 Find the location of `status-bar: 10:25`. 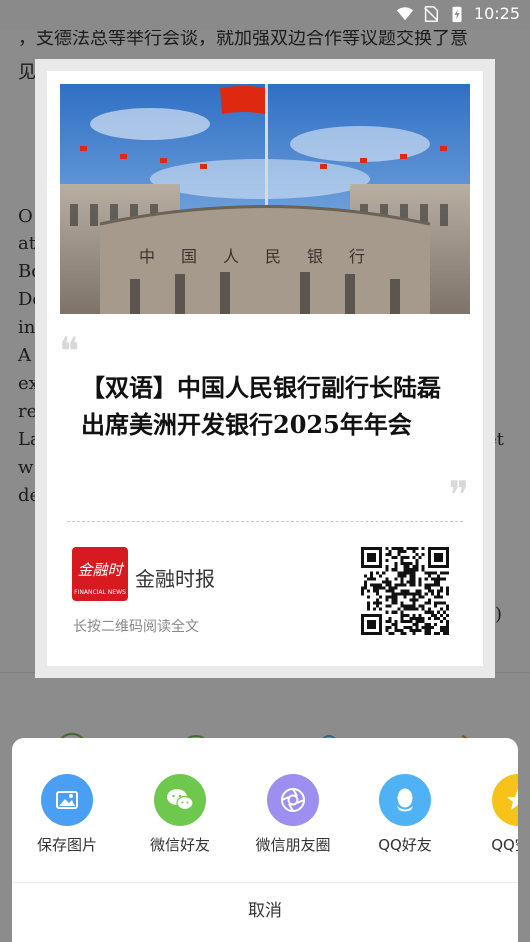

status-bar: 10:25 is located at coordinates (265, 15).